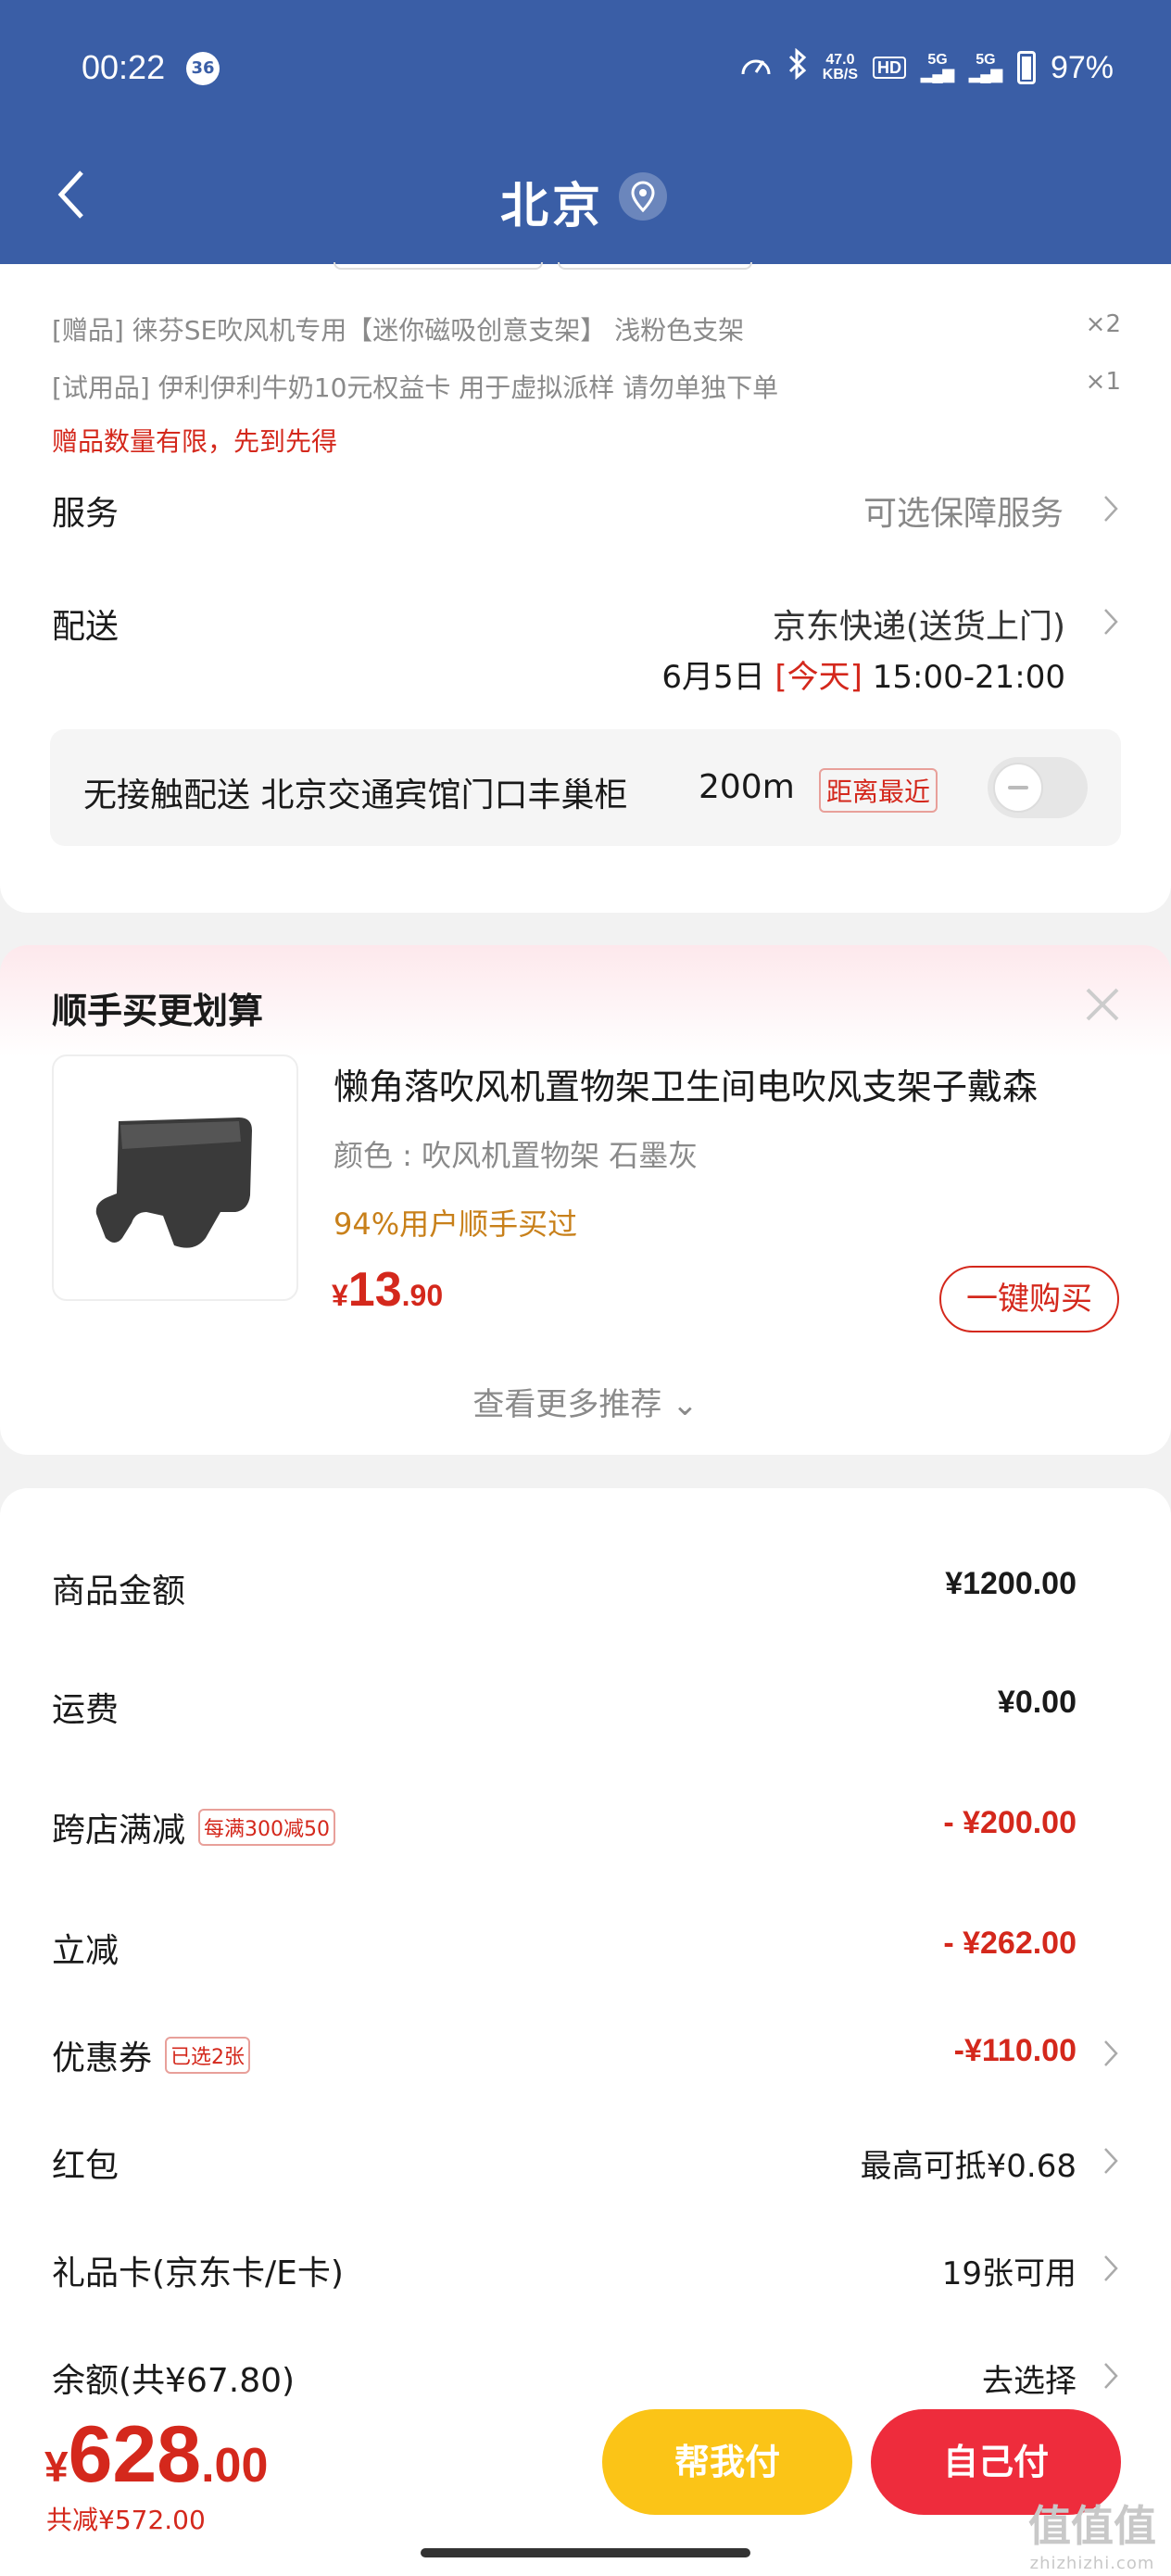  What do you see at coordinates (1103, 382) in the screenshot?
I see `gift-item-qty: ×1` at bounding box center [1103, 382].